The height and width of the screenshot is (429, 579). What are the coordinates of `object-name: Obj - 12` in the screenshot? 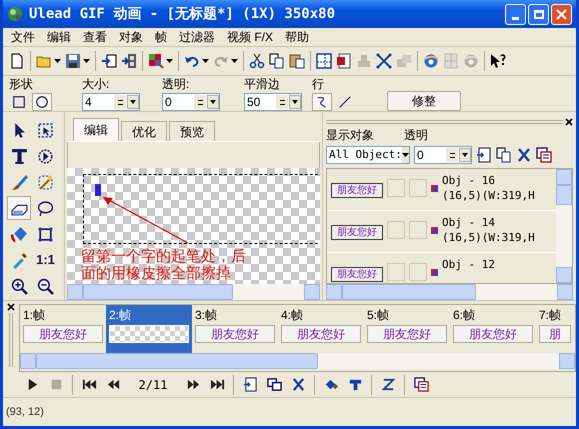 It's located at (468, 264).